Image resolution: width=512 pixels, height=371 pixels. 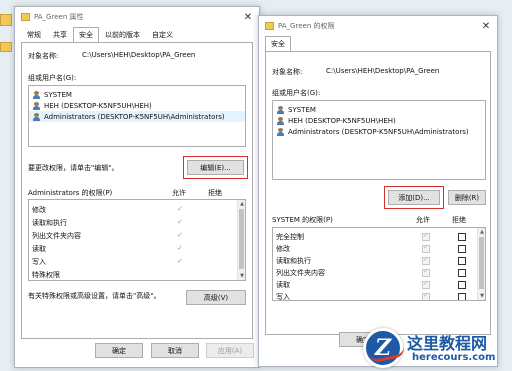 What do you see at coordinates (215, 167) in the screenshot?
I see `highlight-box` at bounding box center [215, 167].